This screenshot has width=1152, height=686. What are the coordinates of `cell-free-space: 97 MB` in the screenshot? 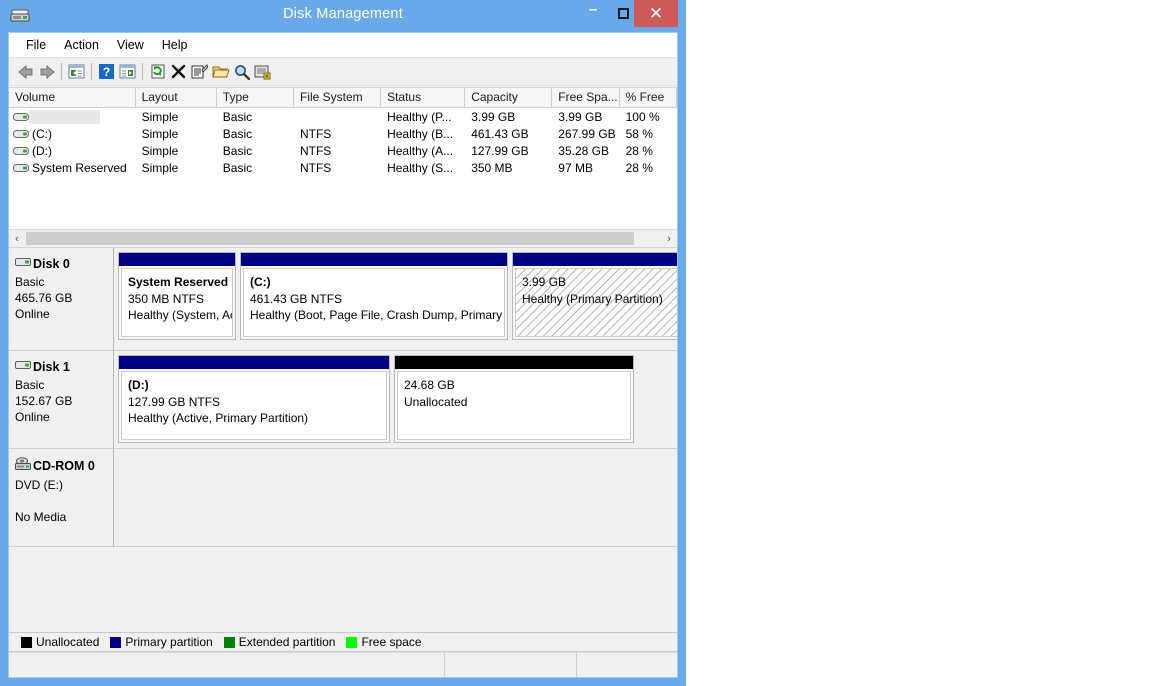 It's located at (575, 167).